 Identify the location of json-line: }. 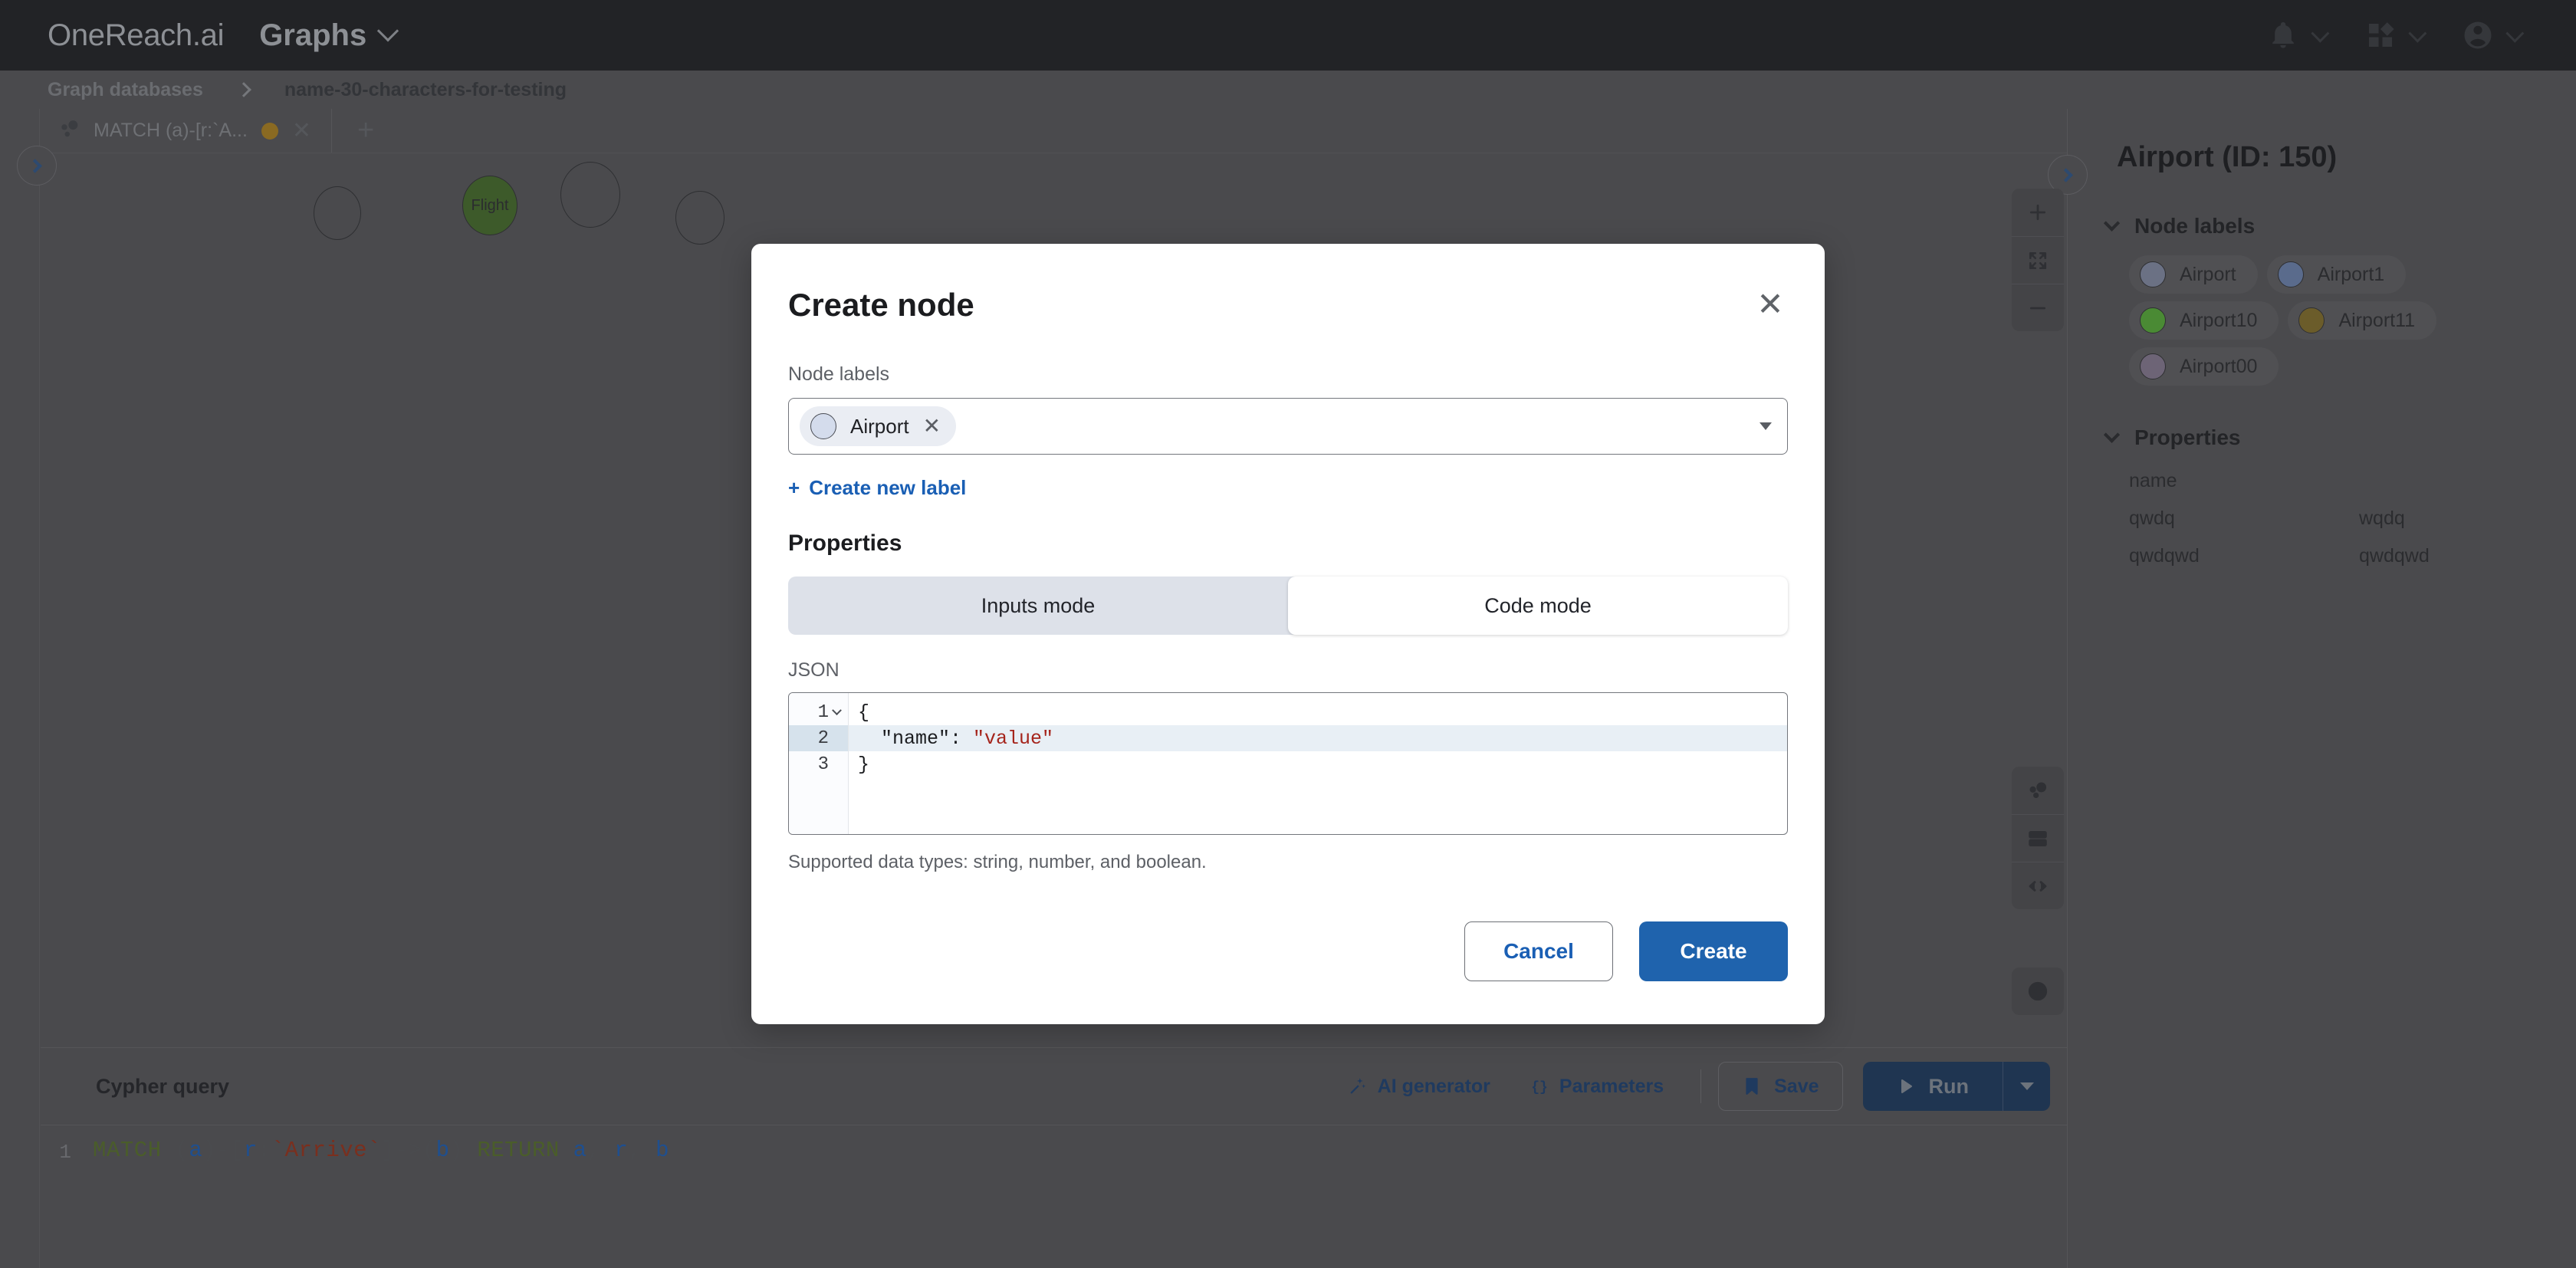
(1318, 764).